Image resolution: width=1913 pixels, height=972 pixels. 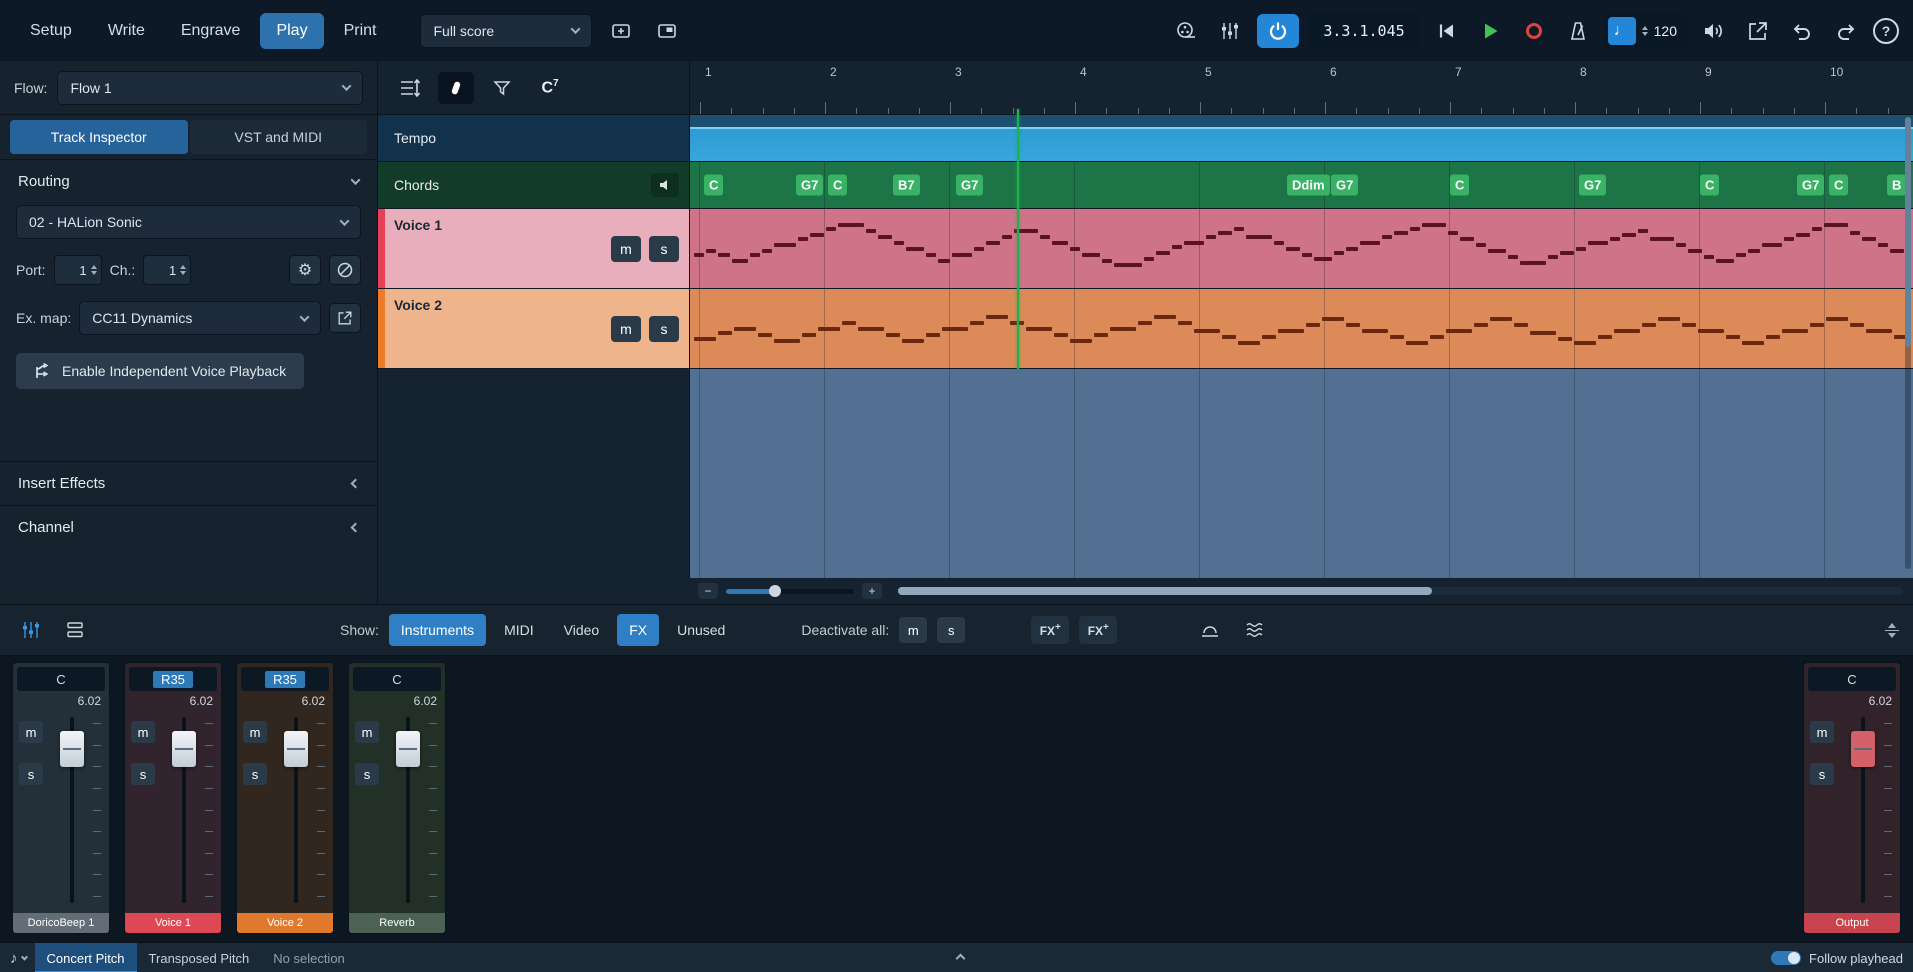 I want to click on share-button, so click(x=1758, y=31).